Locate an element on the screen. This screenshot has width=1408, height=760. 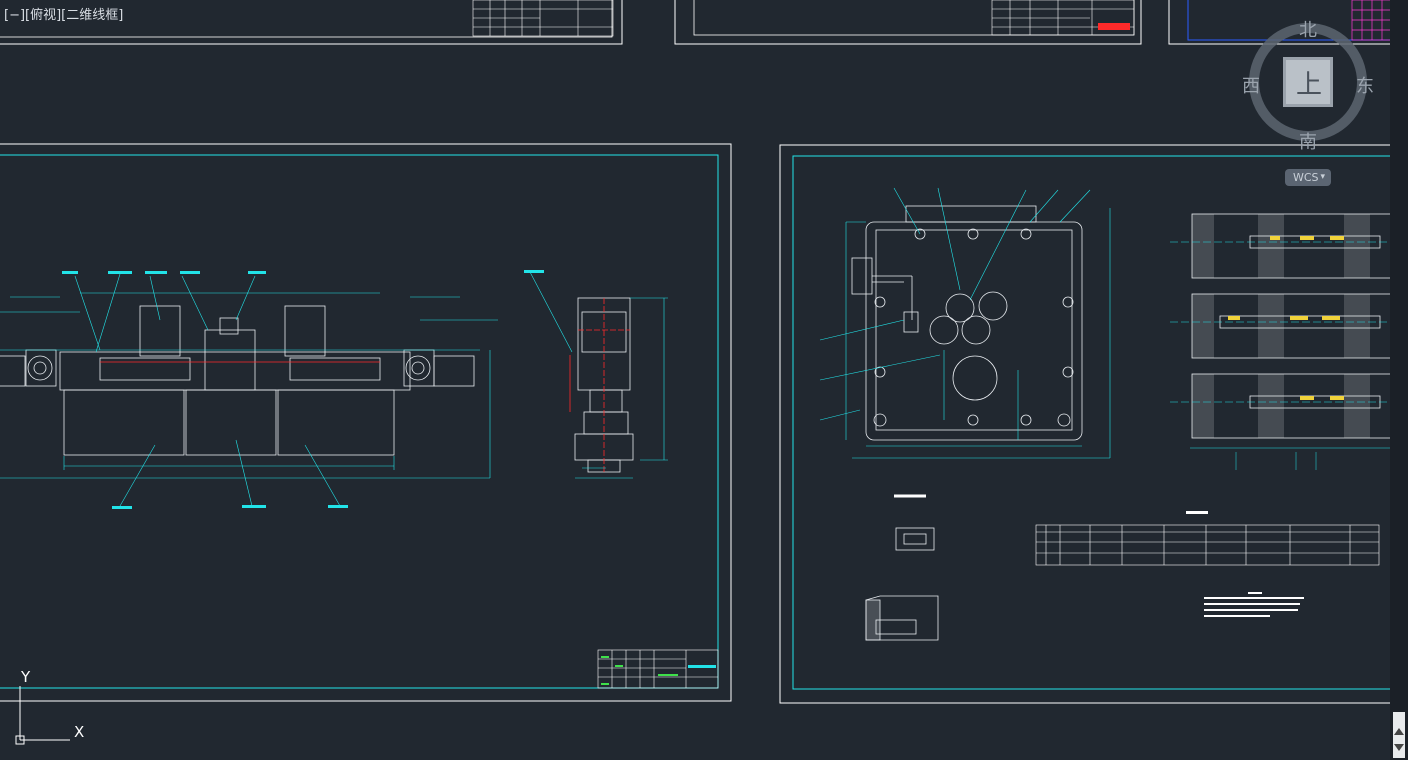
assembly-side-view is located at coordinates (601, 385).